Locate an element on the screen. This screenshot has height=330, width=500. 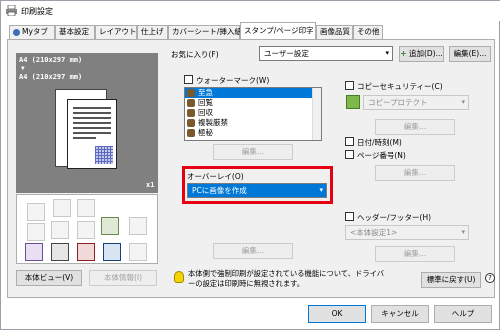
user-icon is located at coordinates (16, 32).